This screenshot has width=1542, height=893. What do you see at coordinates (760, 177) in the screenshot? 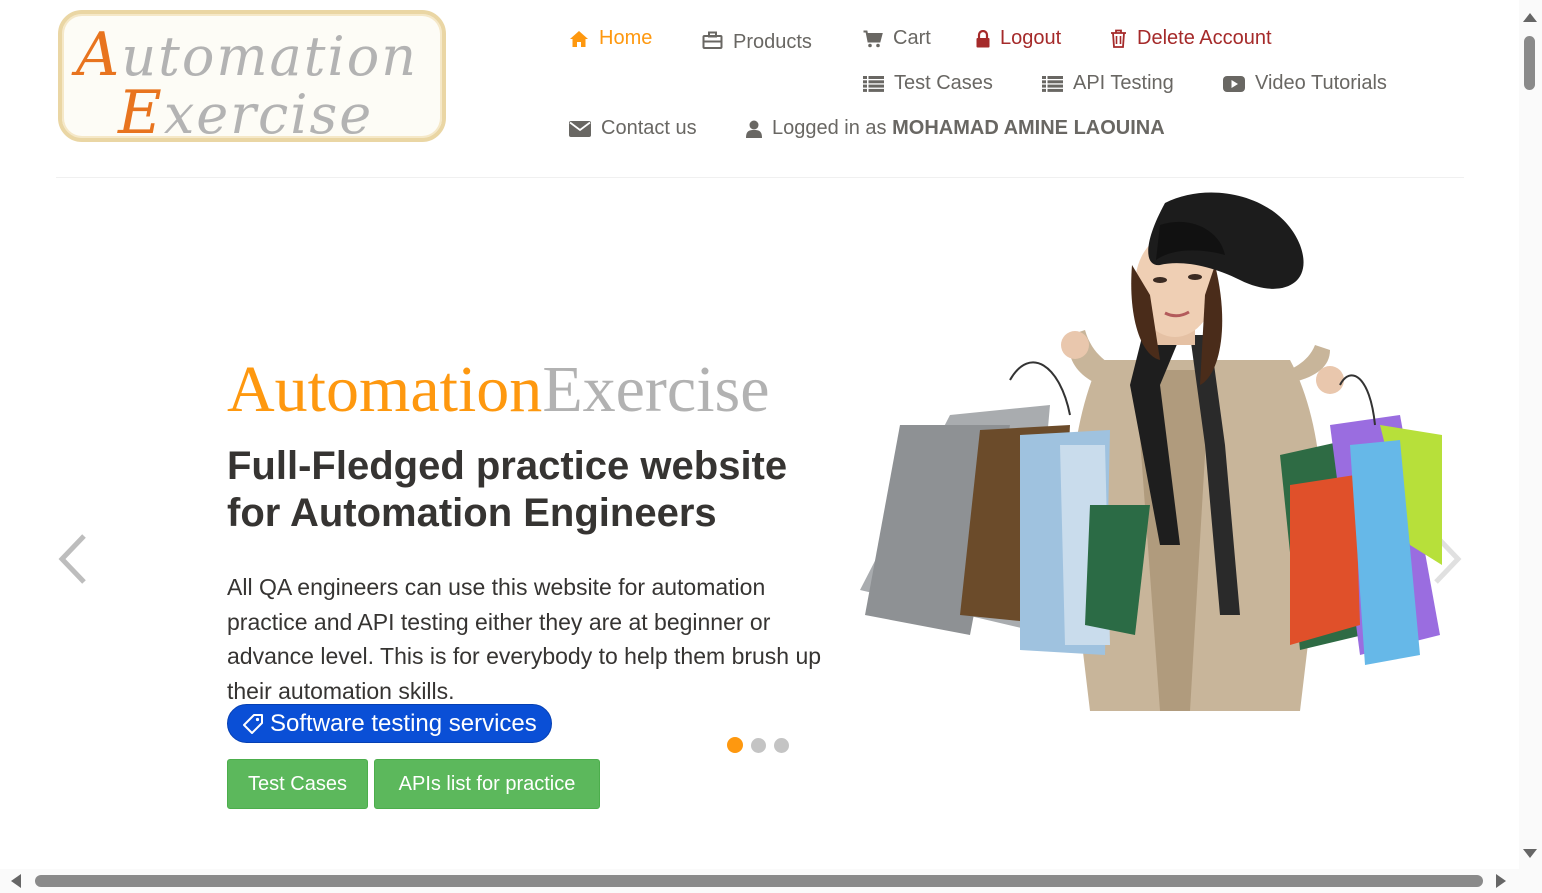
I see `header-divider` at bounding box center [760, 177].